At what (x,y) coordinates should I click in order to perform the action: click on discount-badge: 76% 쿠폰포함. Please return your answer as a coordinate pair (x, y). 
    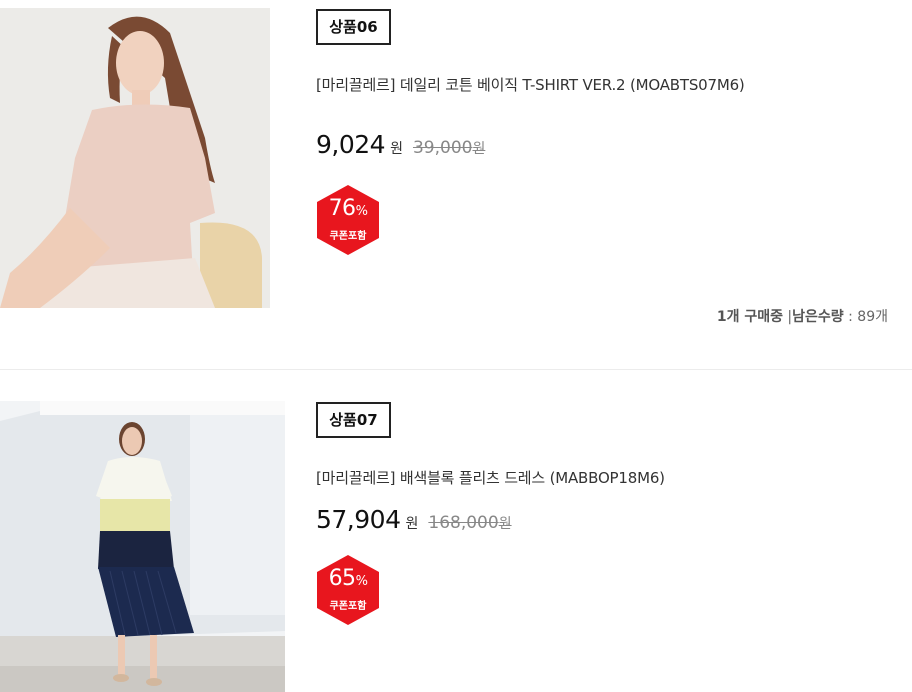
    Looking at the image, I should click on (348, 220).